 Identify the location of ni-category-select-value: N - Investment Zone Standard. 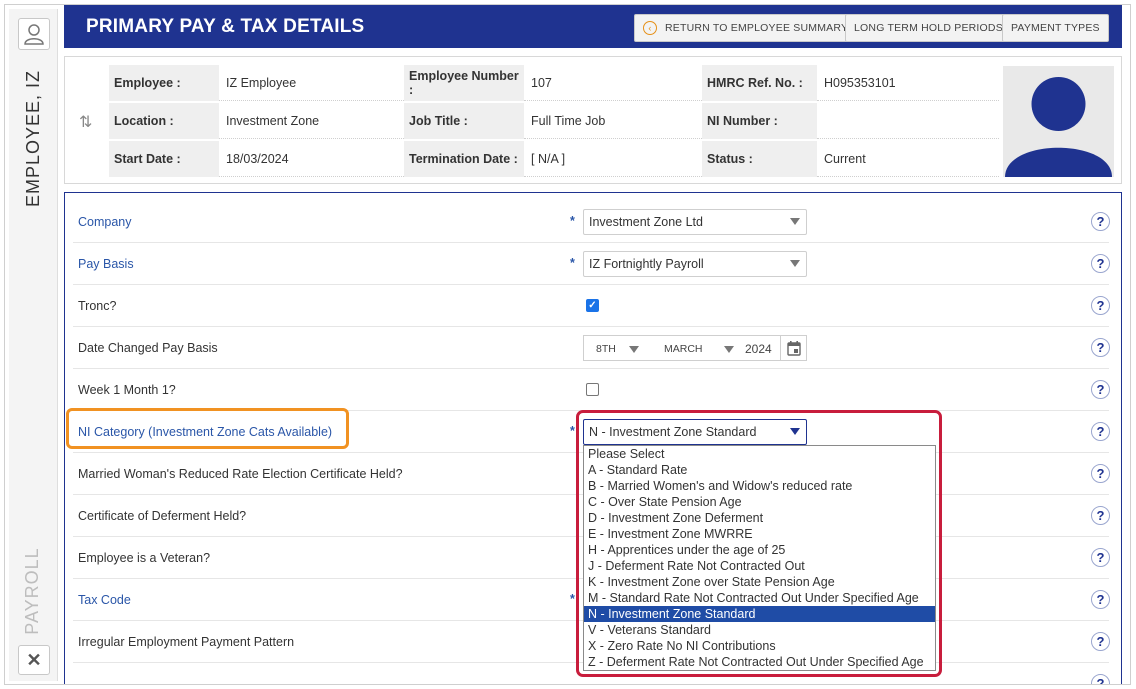
(673, 432).